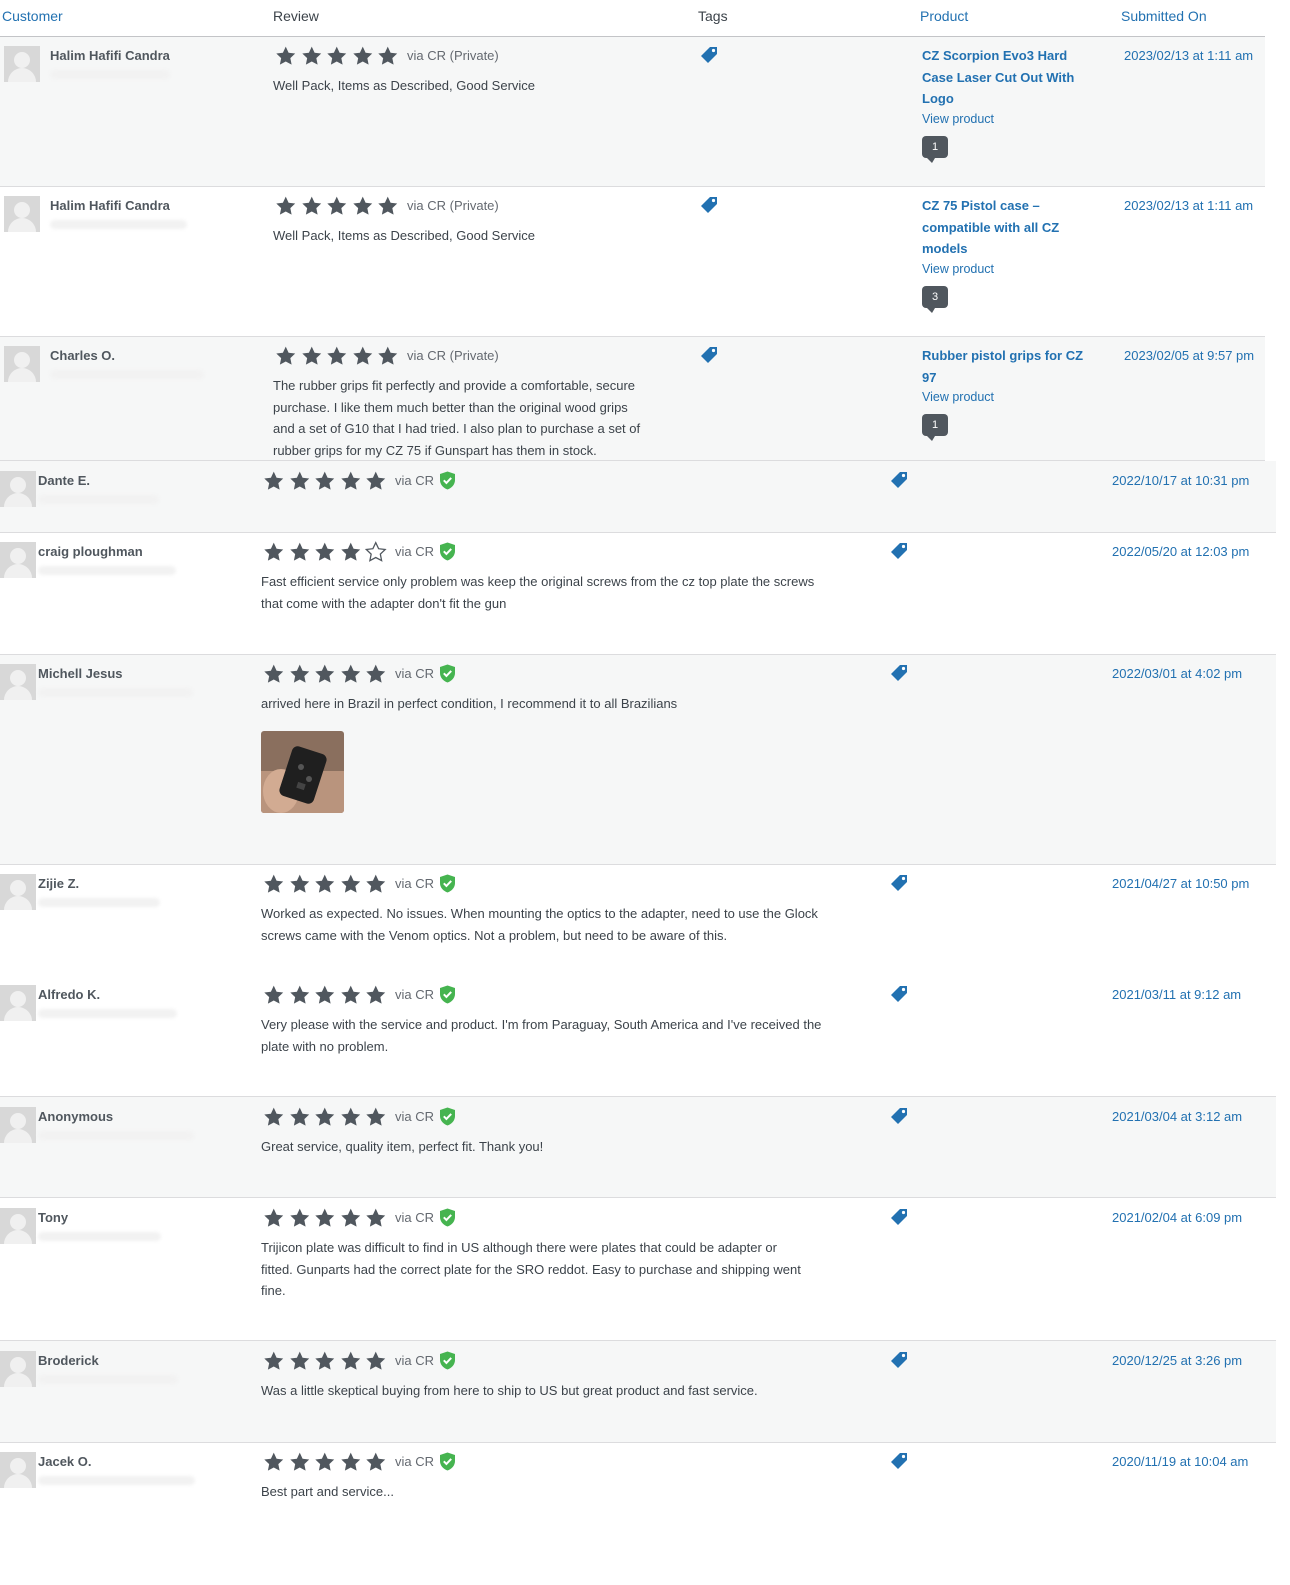  I want to click on submitted-date-link: 2023/02/05 at 9:57 pm, so click(1189, 355).